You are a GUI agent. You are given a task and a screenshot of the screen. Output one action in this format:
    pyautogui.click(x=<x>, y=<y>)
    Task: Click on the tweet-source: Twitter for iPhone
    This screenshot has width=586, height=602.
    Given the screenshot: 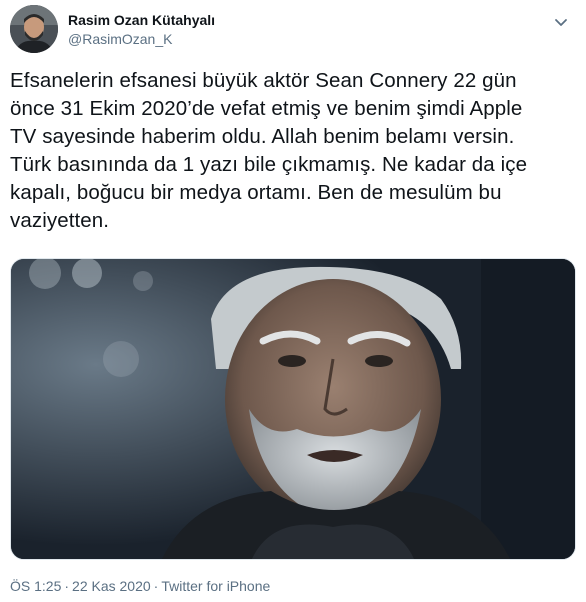 What is the action you would take?
    pyautogui.click(x=215, y=586)
    